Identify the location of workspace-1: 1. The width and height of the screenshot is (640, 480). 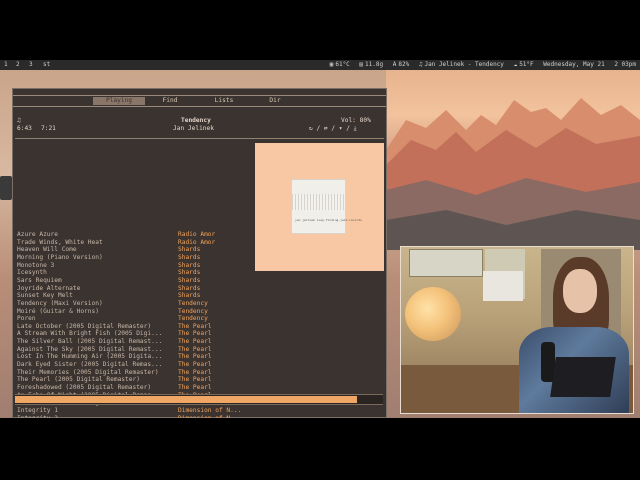
(6, 65).